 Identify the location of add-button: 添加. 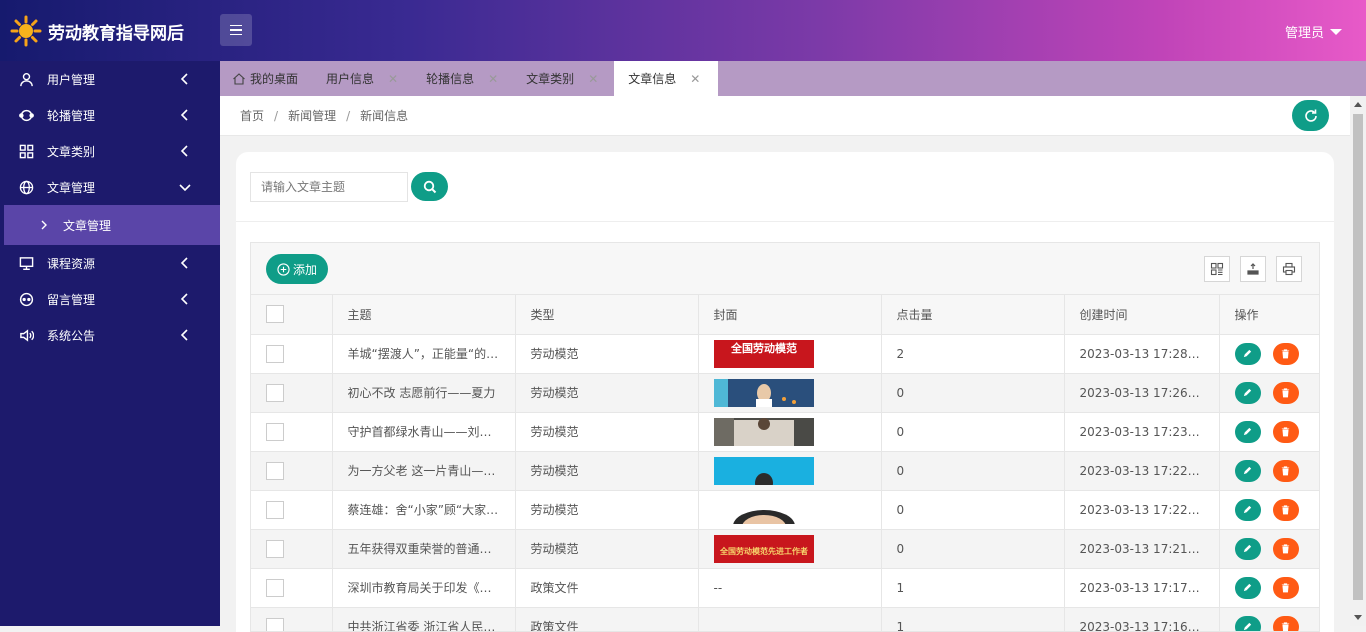
(297, 269).